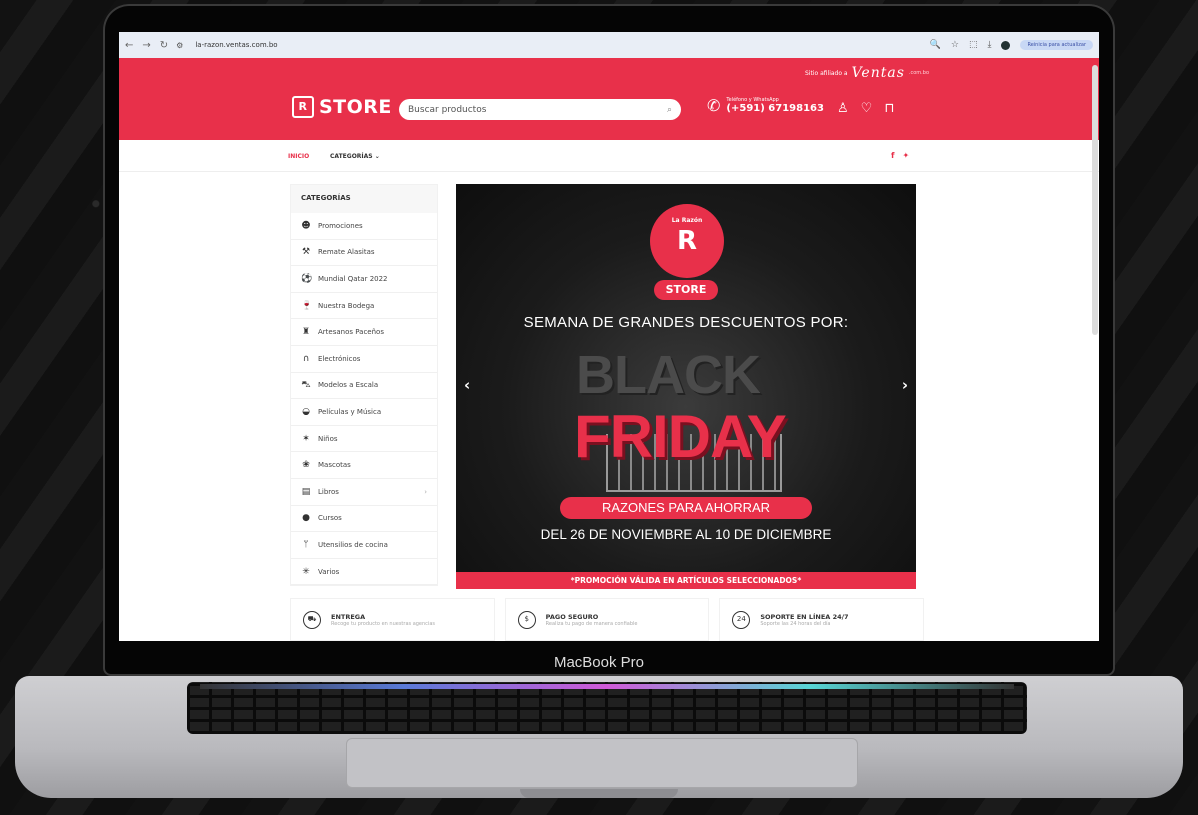 The height and width of the screenshot is (815, 1198). What do you see at coordinates (383, 623) in the screenshot?
I see `feature-subtitle: Recoge tu producto en nuestras agencias` at bounding box center [383, 623].